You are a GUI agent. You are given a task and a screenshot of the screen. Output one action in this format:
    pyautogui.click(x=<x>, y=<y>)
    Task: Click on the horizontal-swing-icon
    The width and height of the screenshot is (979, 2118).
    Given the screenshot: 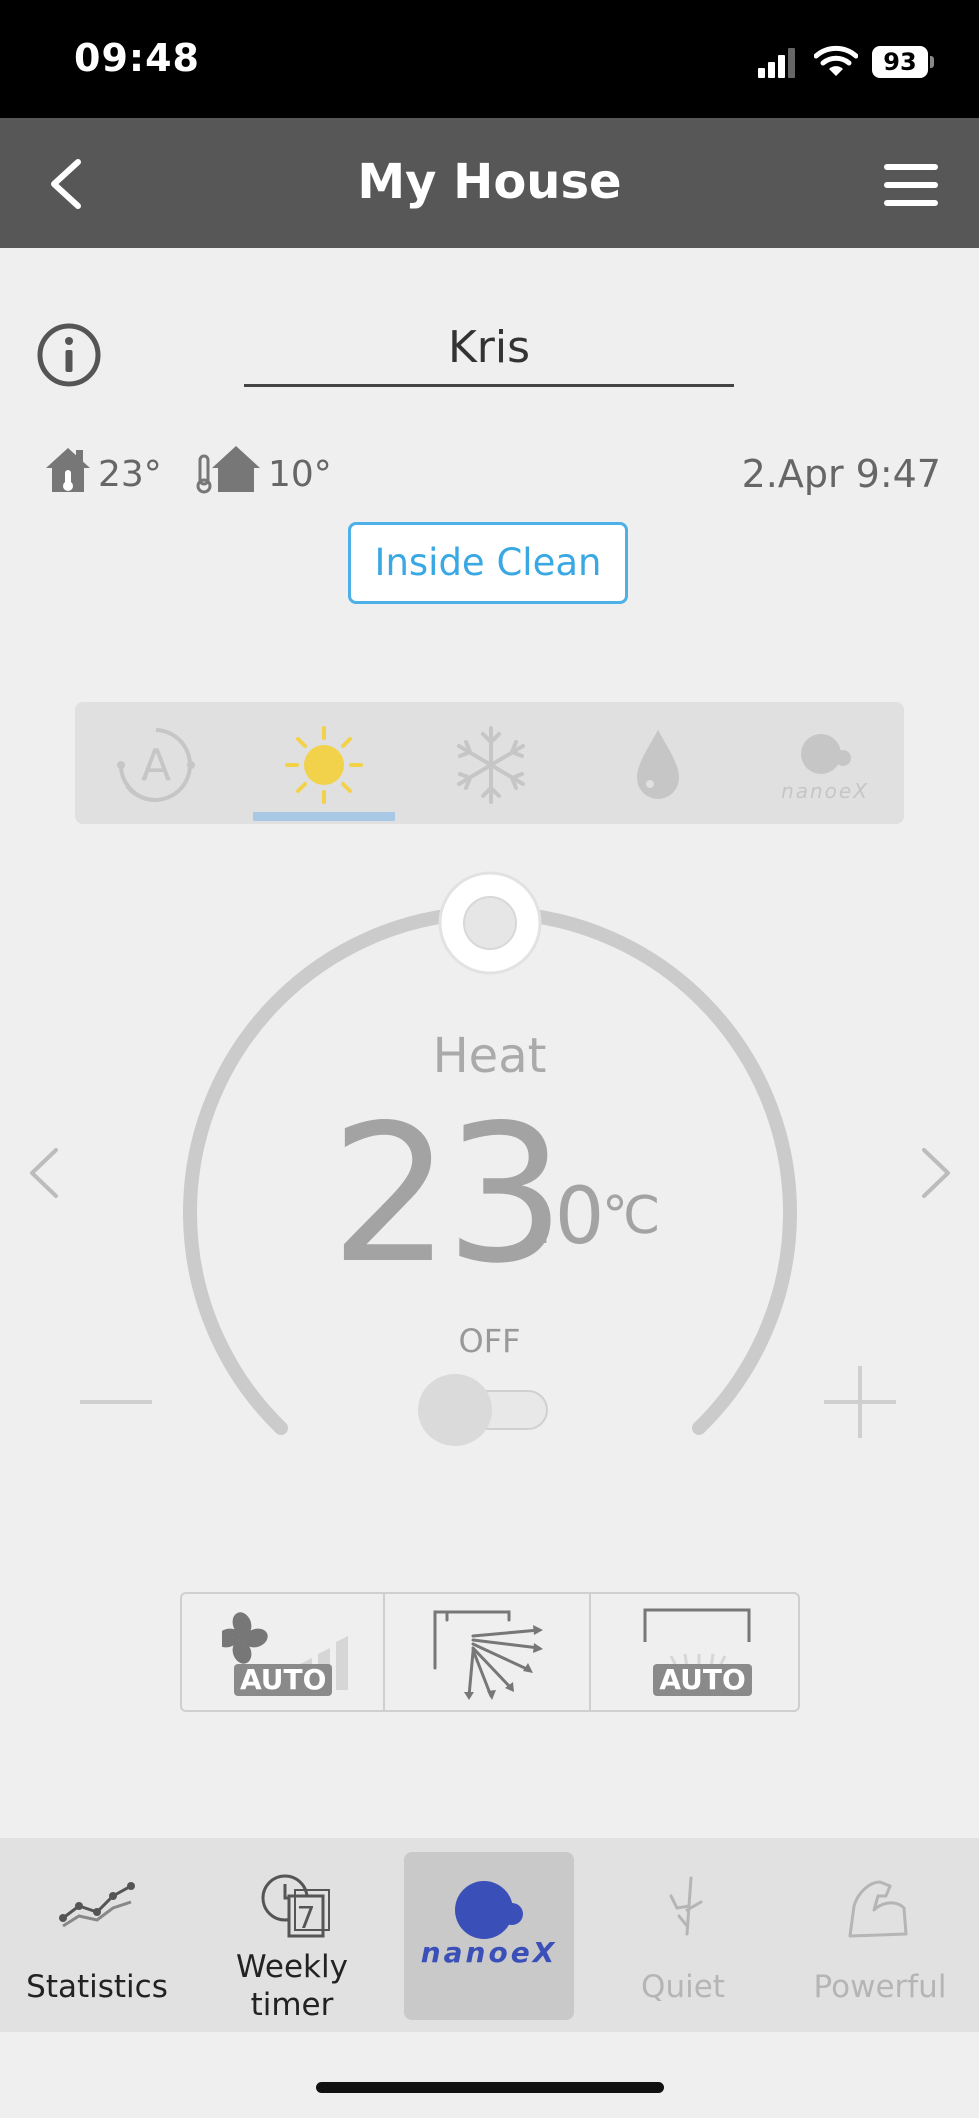 What is the action you would take?
    pyautogui.click(x=488, y=1655)
    